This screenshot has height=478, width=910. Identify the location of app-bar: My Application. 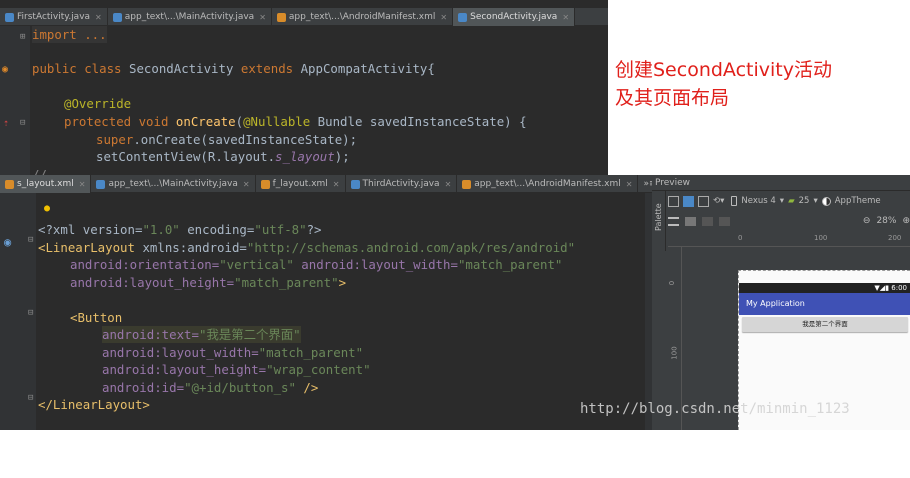
(824, 304).